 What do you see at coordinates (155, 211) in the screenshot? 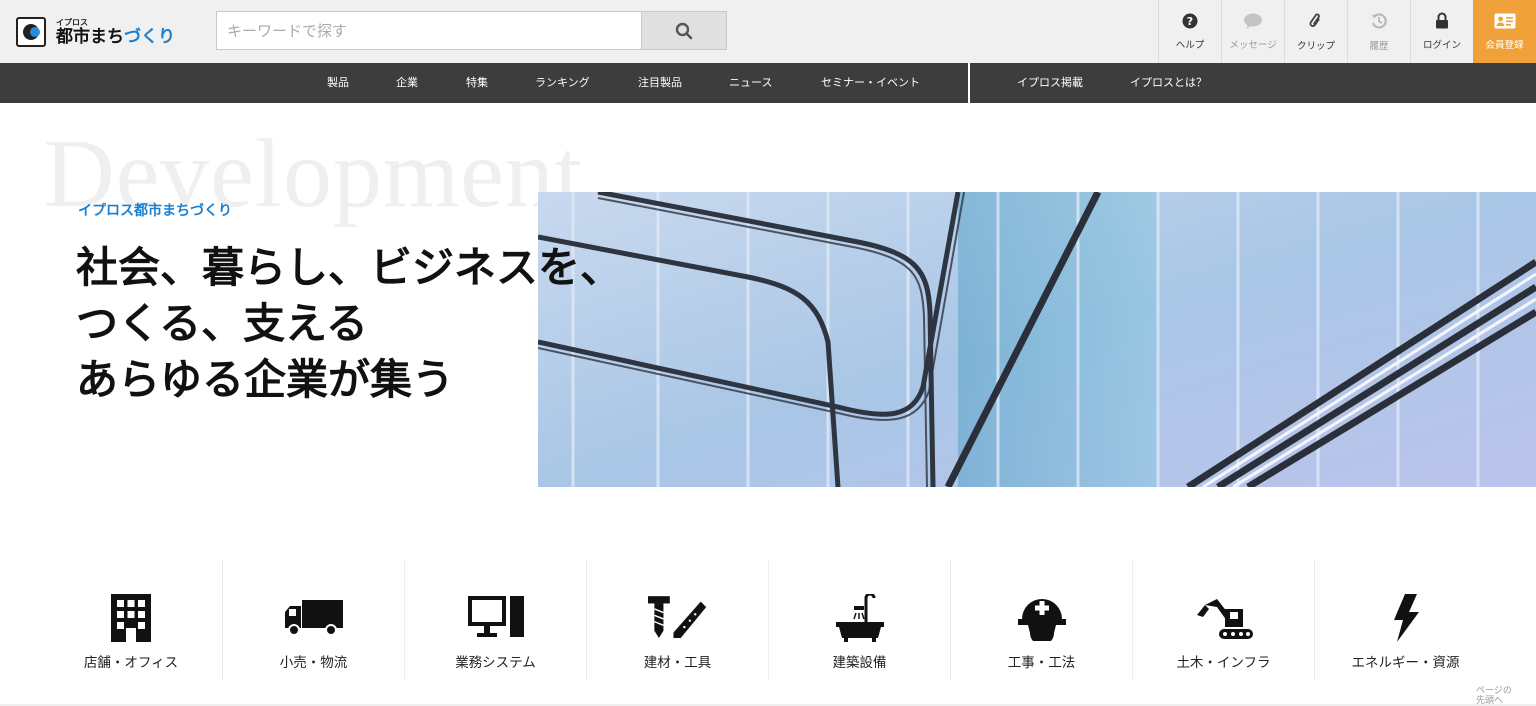
I see `hero-subtitle: イプロス都市まちづくり` at bounding box center [155, 211].